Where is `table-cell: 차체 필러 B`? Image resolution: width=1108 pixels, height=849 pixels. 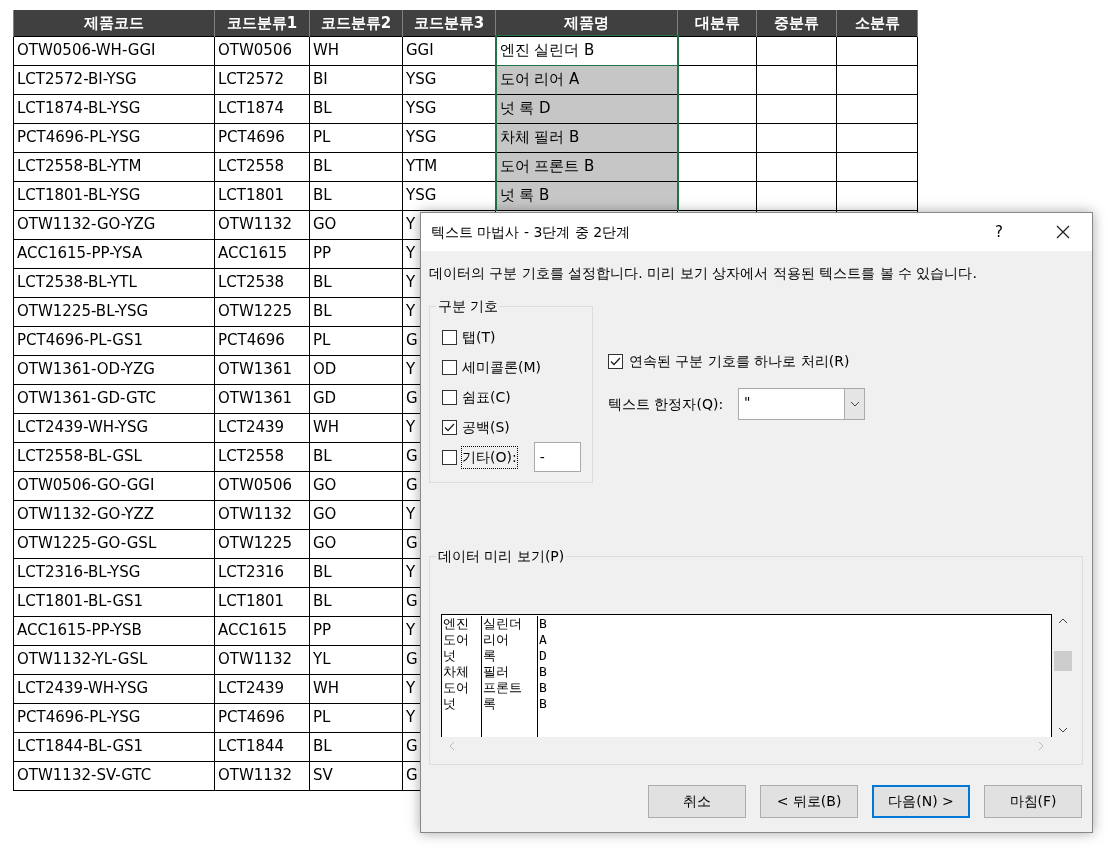 table-cell: 차체 필러 B is located at coordinates (586, 137).